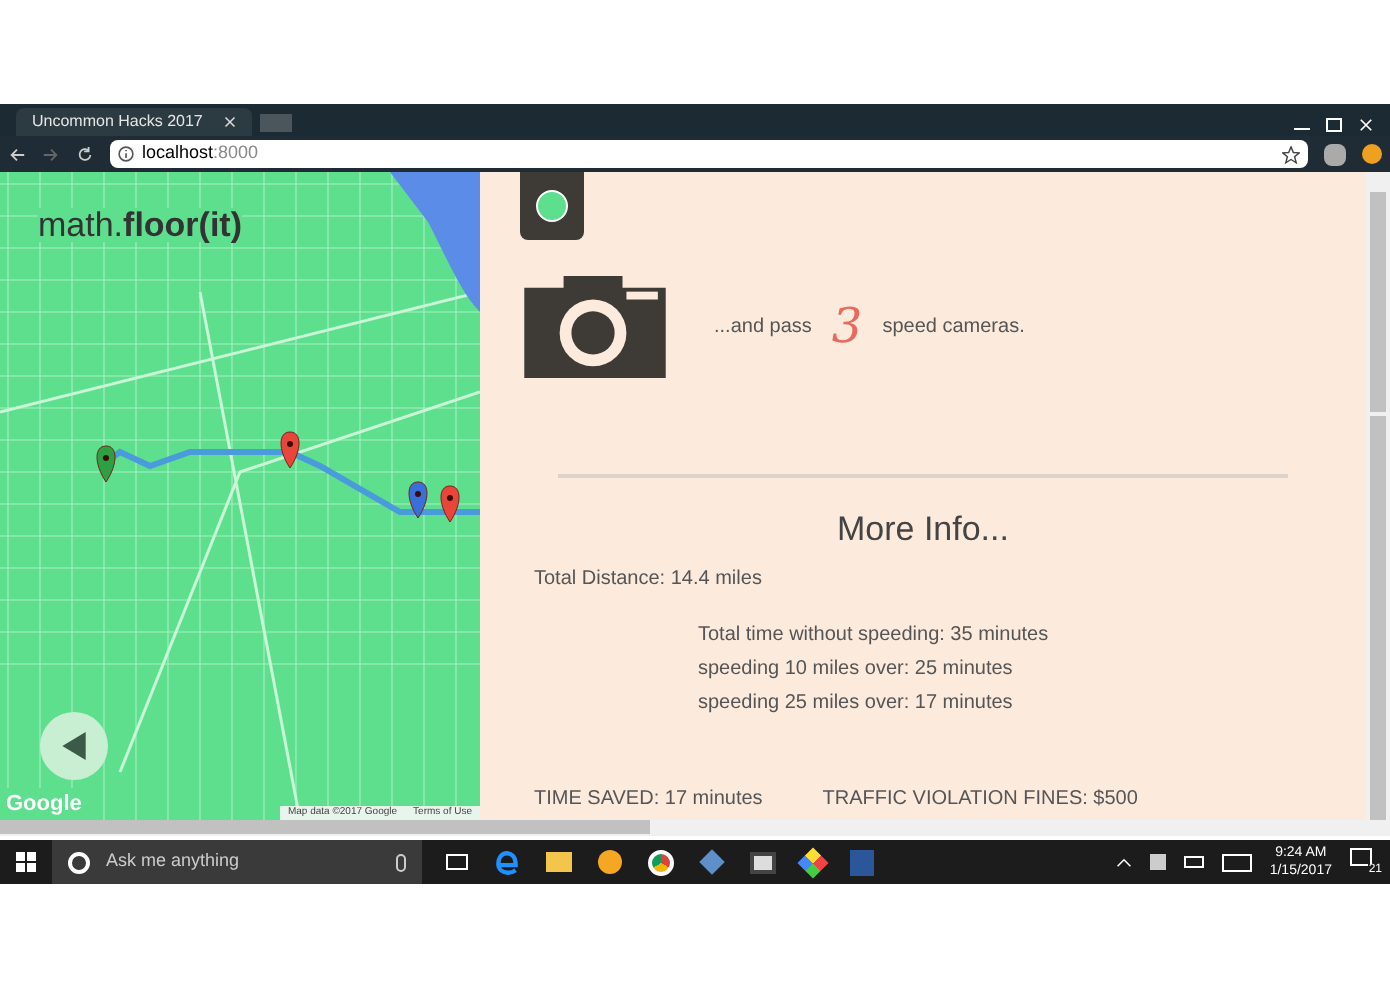 Image resolution: width=1390 pixels, height=988 pixels. I want to click on horizontal-scrollbar, so click(695, 828).